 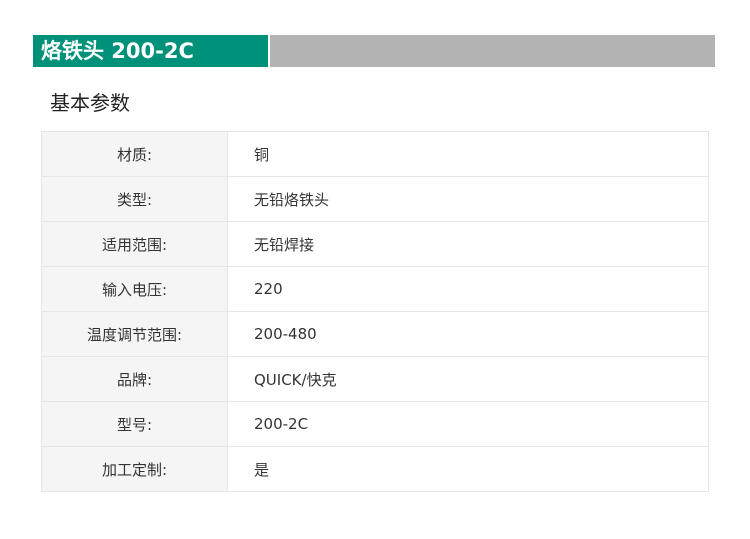 I want to click on table-row: 适用范围: 无铅焊接, so click(x=375, y=244).